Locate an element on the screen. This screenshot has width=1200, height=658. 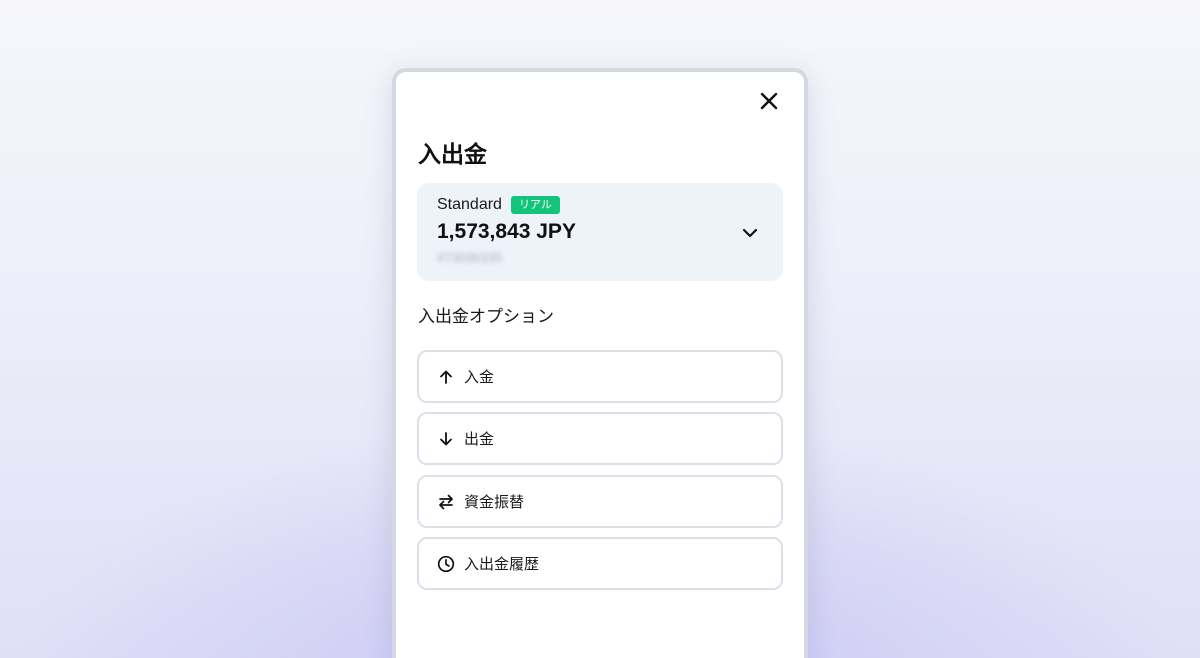
chevron-down-icon is located at coordinates (750, 233).